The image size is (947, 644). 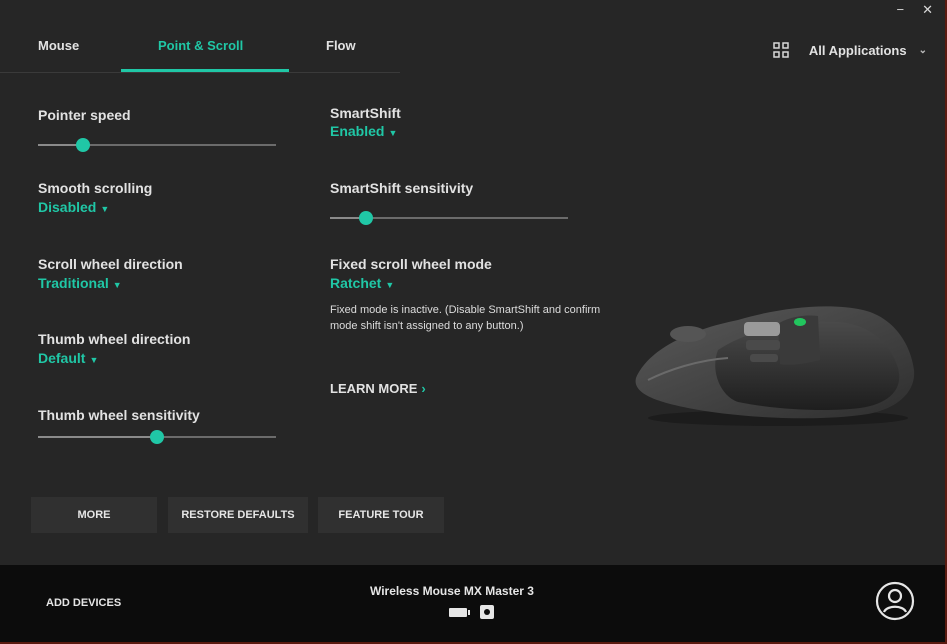 I want to click on fixed-scroll-wheel-mode-label: Fixed scroll wheel mode, so click(x=411, y=264).